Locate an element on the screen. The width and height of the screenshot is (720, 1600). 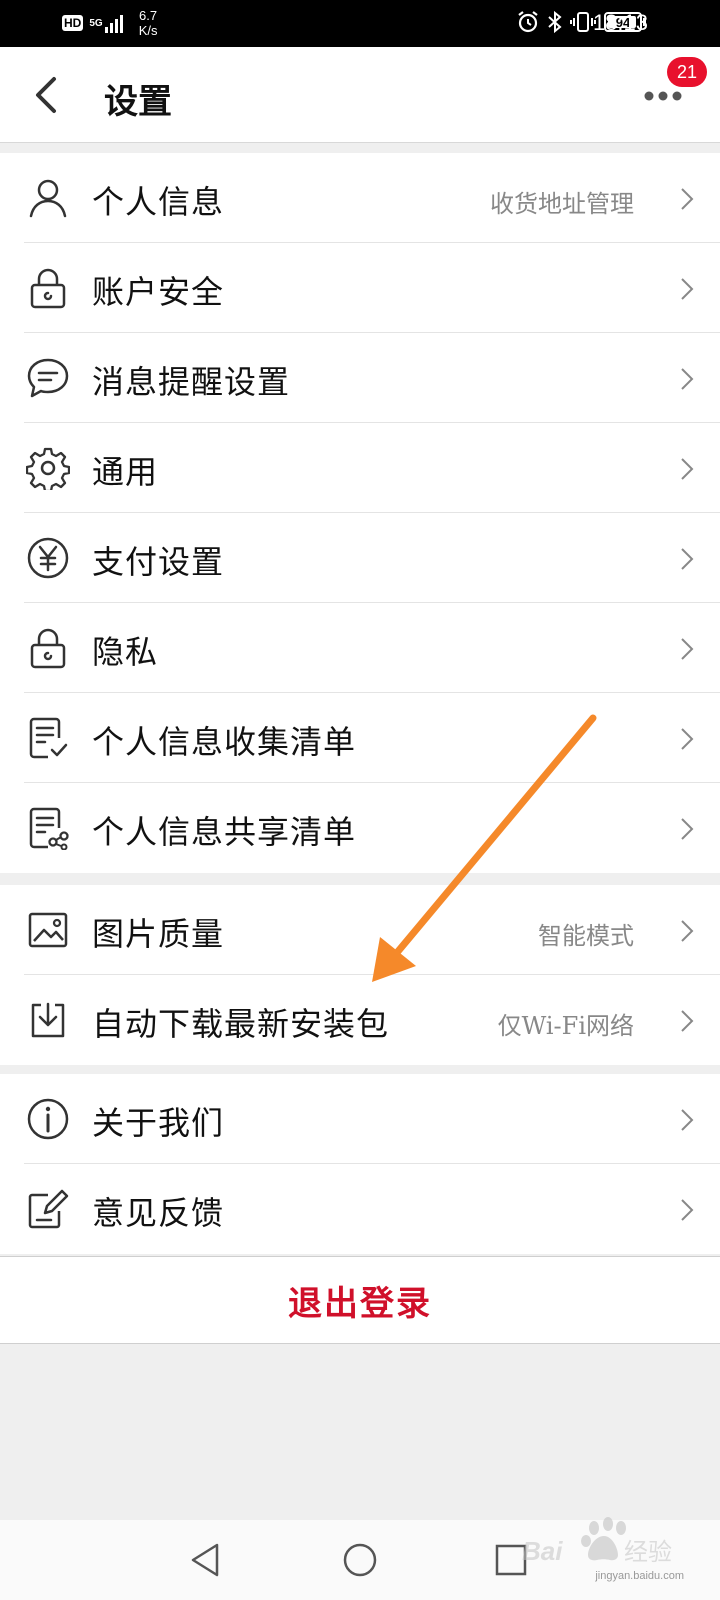
settings-row-notifications: 消息提醒设置 is located at coordinates (360, 378).